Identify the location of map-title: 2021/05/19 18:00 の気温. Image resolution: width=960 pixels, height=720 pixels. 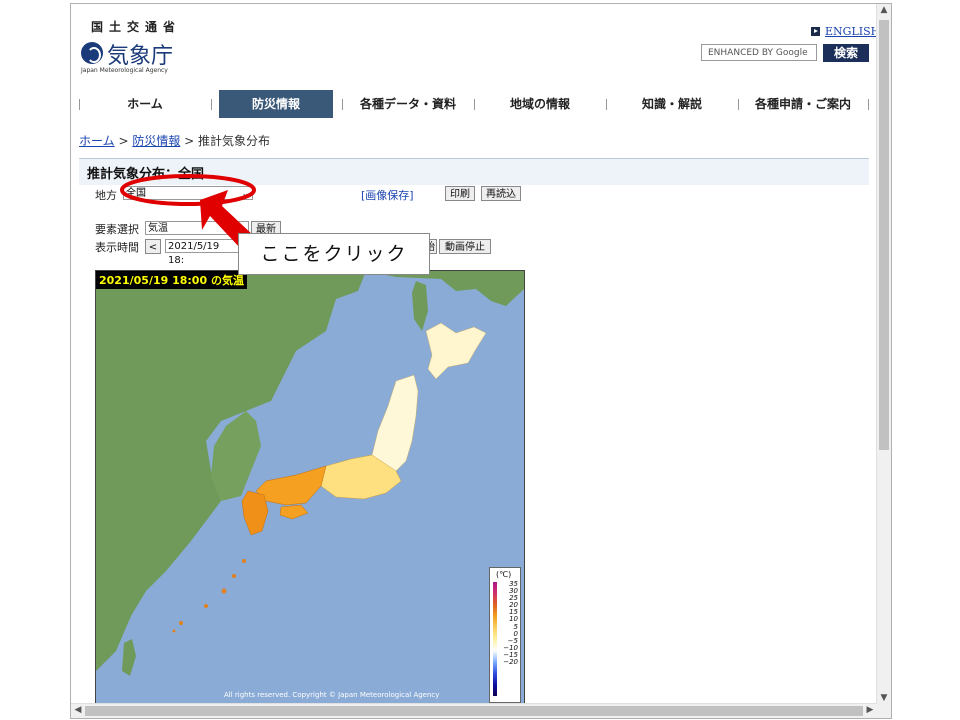
(171, 280).